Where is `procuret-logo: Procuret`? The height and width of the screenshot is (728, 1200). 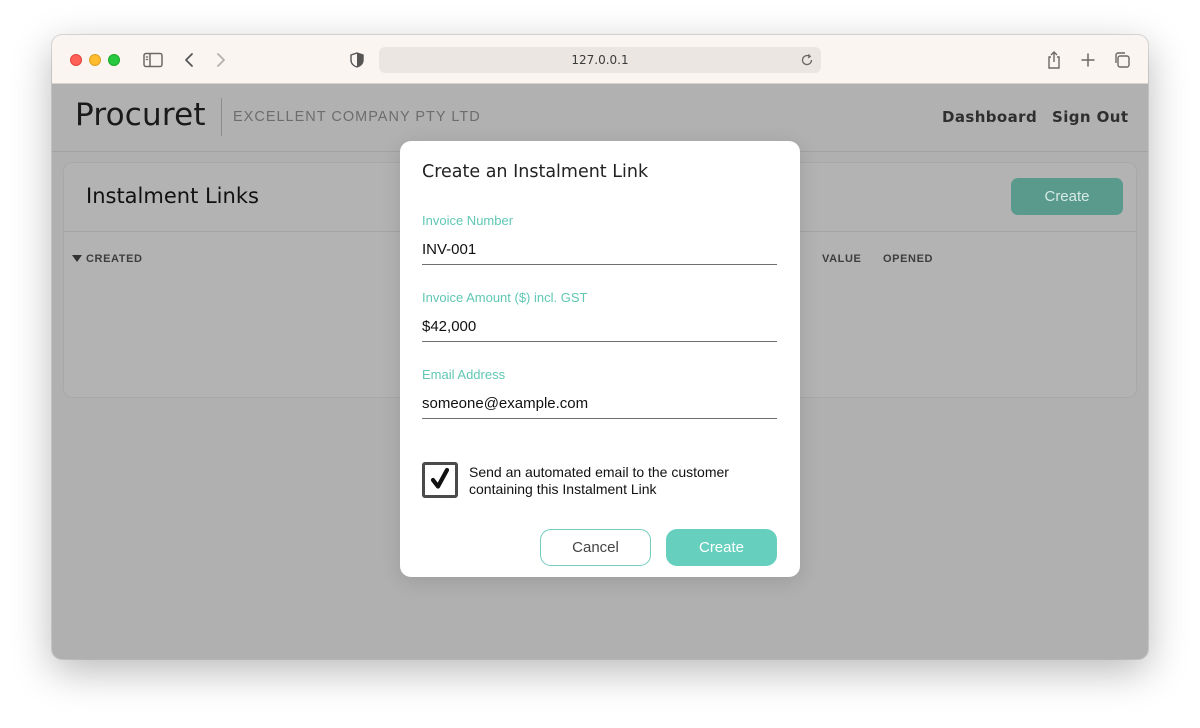
procuret-logo: Procuret is located at coordinates (140, 115).